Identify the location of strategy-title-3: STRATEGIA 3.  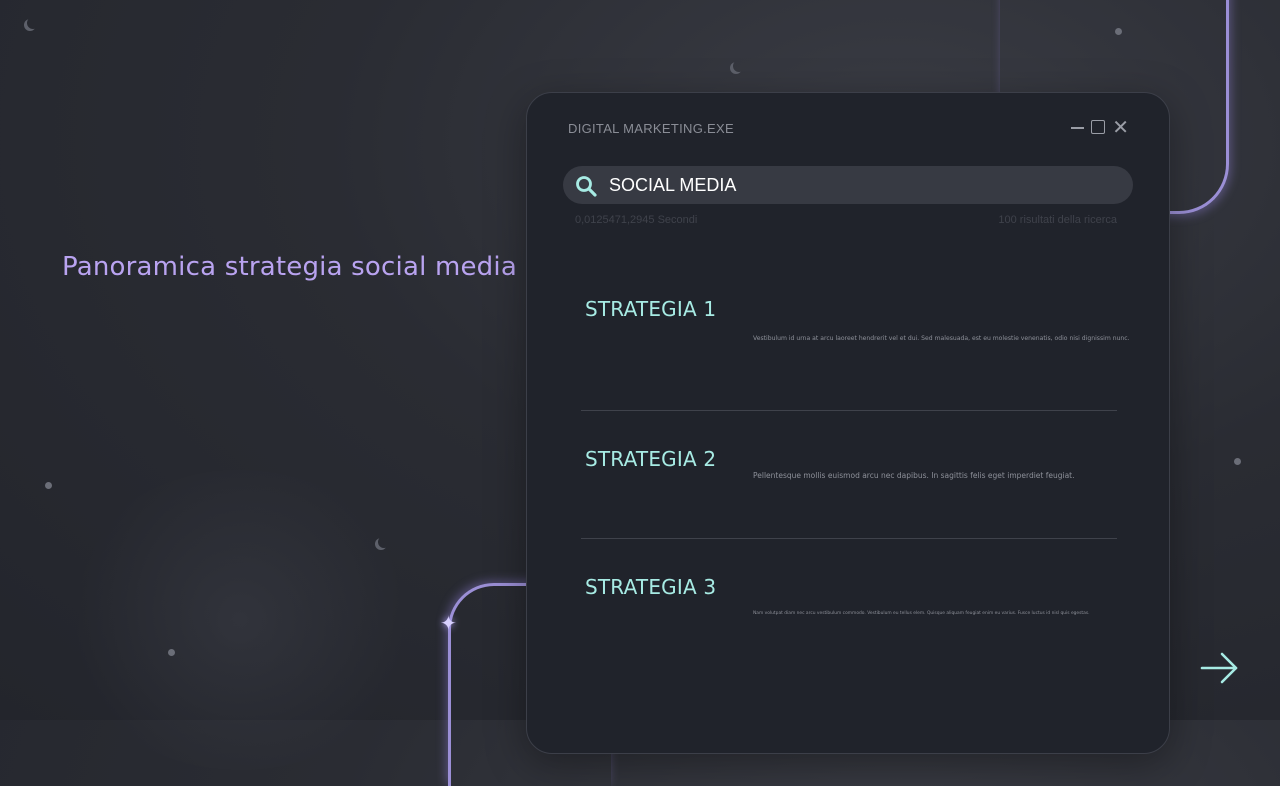
(650, 587).